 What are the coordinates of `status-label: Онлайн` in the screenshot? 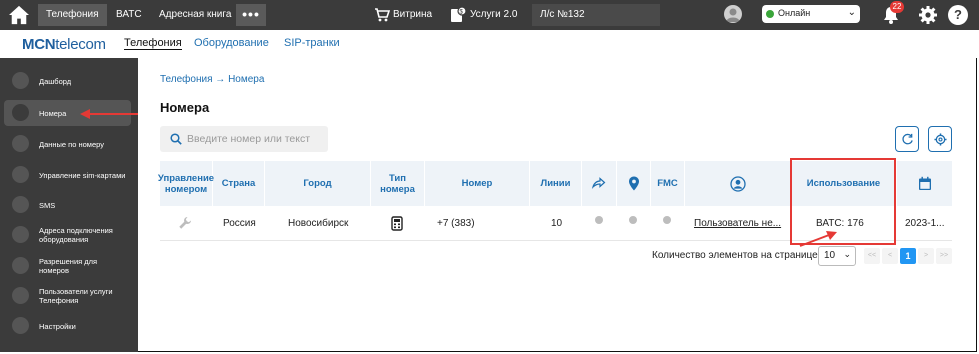 It's located at (794, 13).